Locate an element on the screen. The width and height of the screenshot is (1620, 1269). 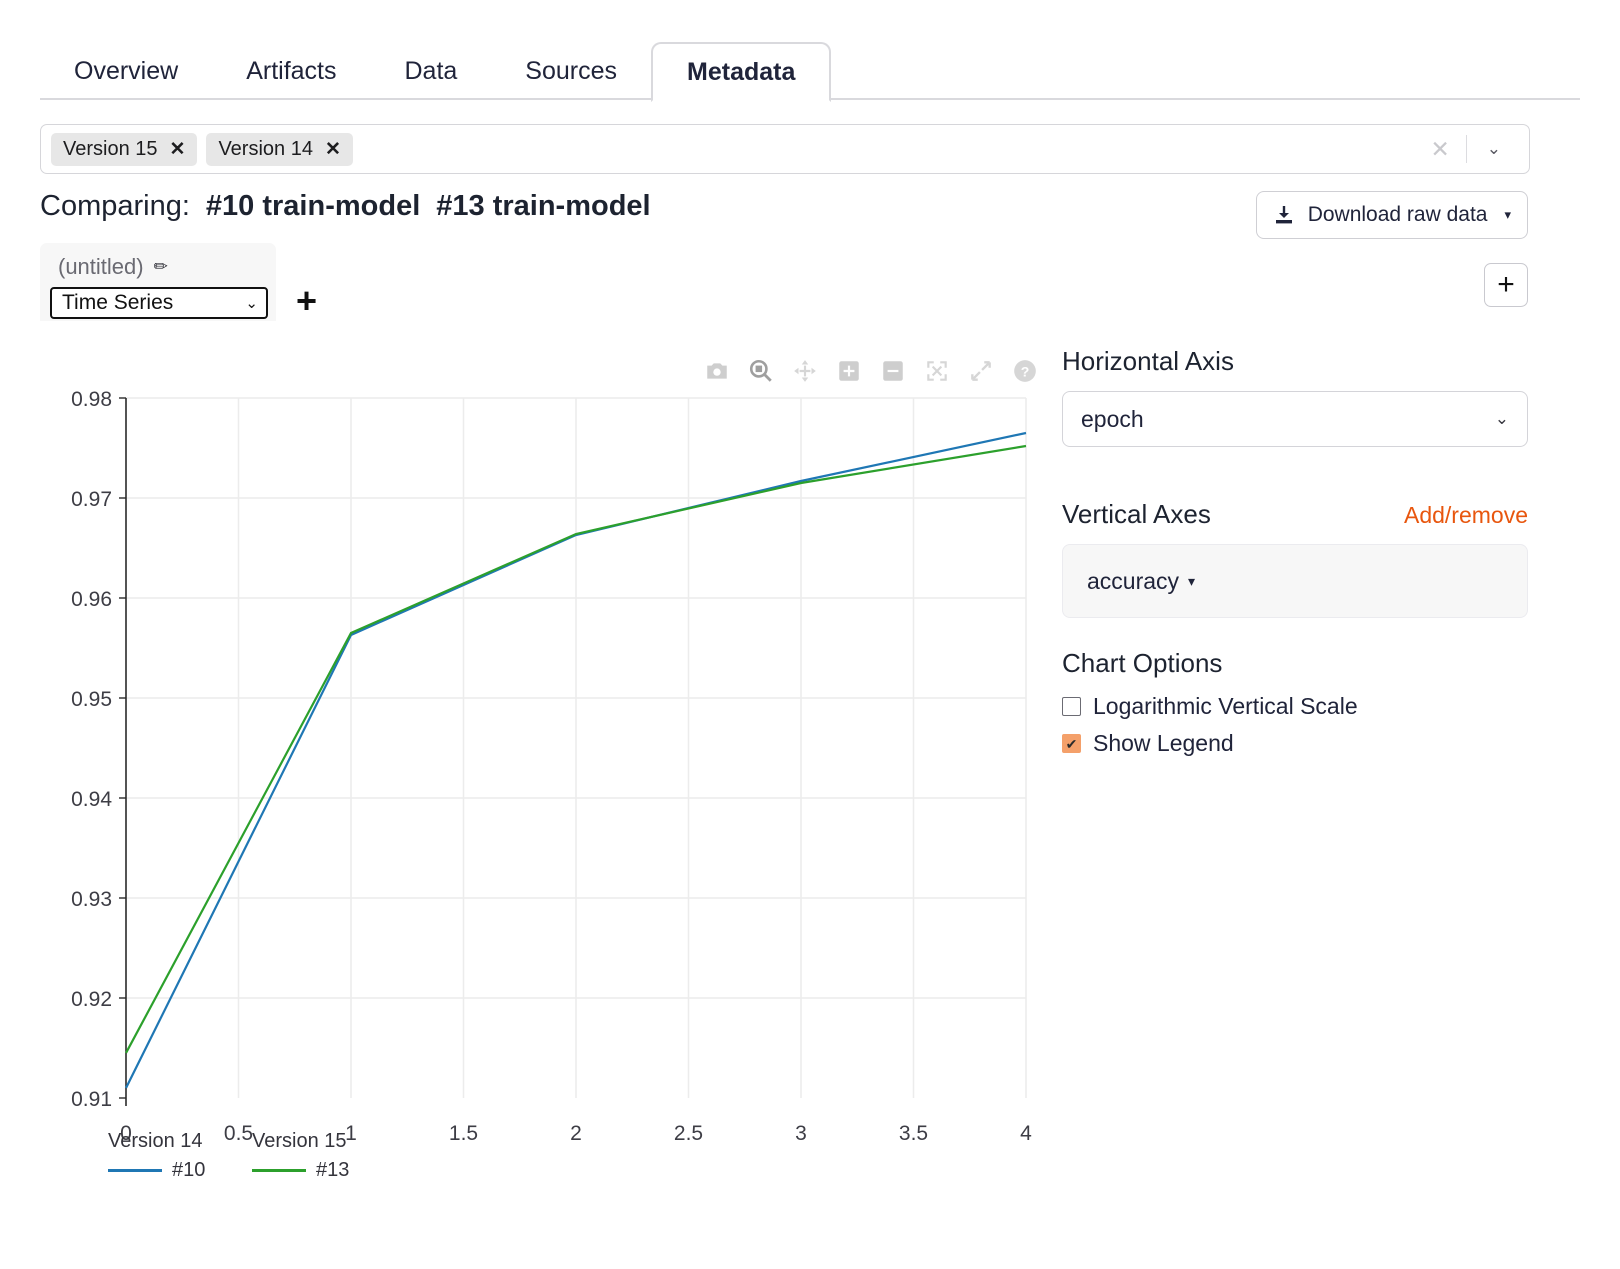
download-raw-data-label: Download raw data is located at coordinates (1397, 214).